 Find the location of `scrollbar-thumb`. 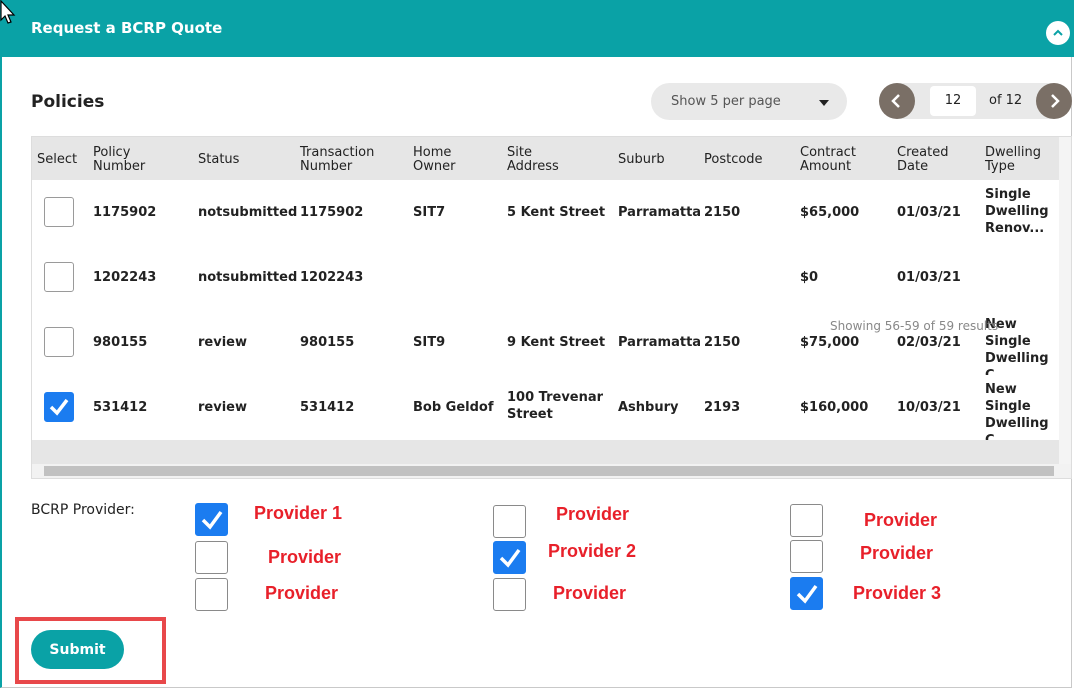

scrollbar-thumb is located at coordinates (549, 471).